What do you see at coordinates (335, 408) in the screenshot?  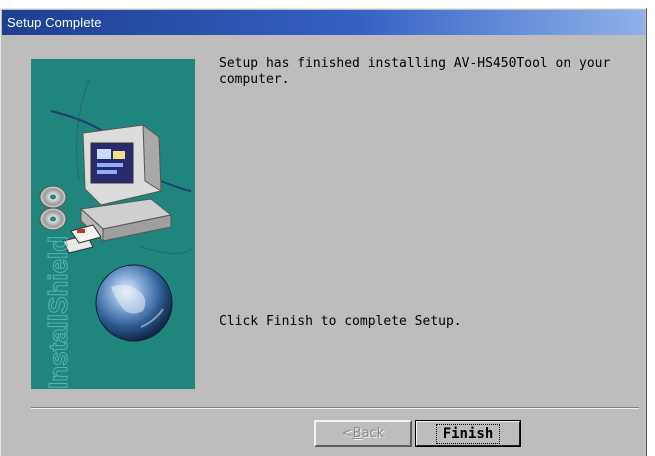 I see `button-separator` at bounding box center [335, 408].